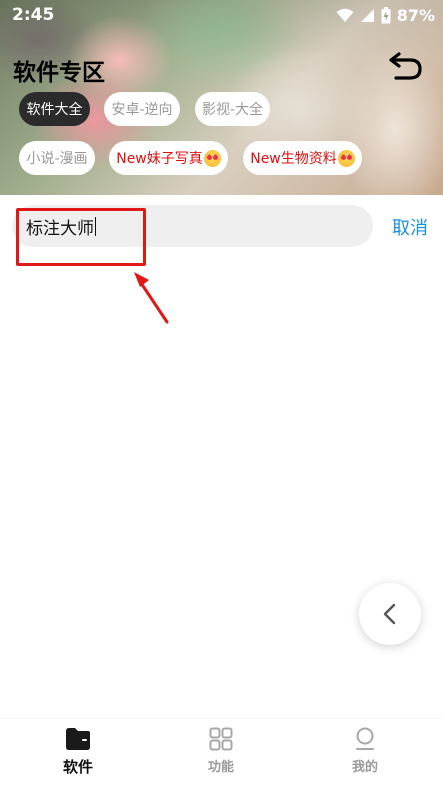 This screenshot has height=788, width=443. What do you see at coordinates (406, 66) in the screenshot?
I see `undo-arrow-icon` at bounding box center [406, 66].